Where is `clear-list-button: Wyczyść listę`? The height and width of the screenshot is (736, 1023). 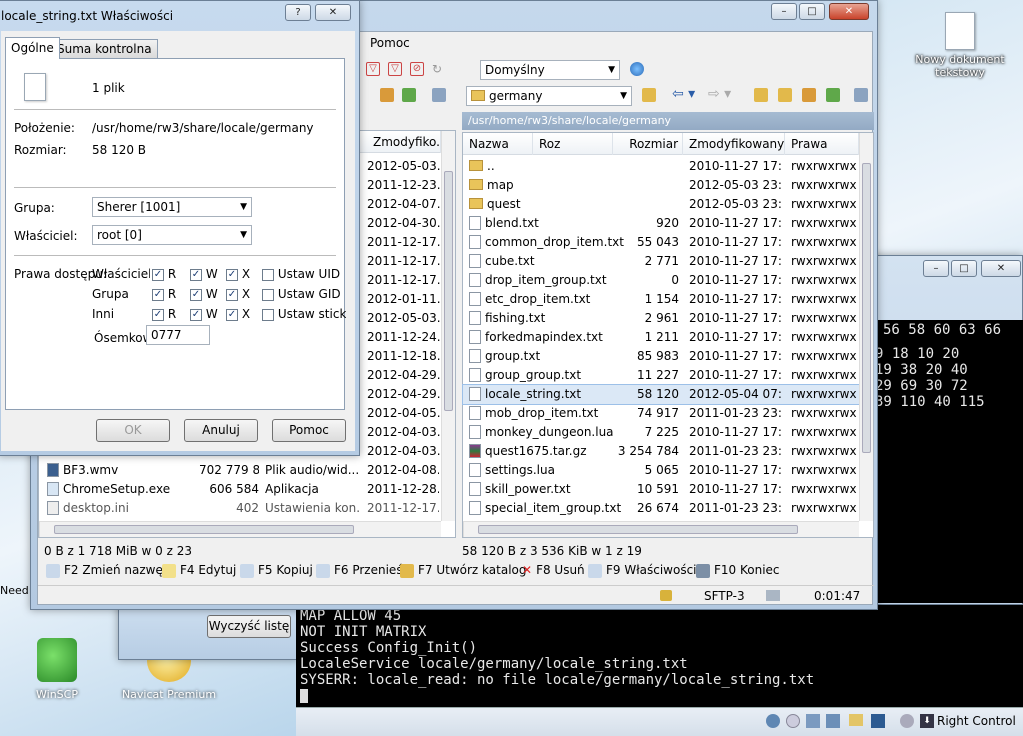 clear-list-button: Wyczyść listę is located at coordinates (249, 626).